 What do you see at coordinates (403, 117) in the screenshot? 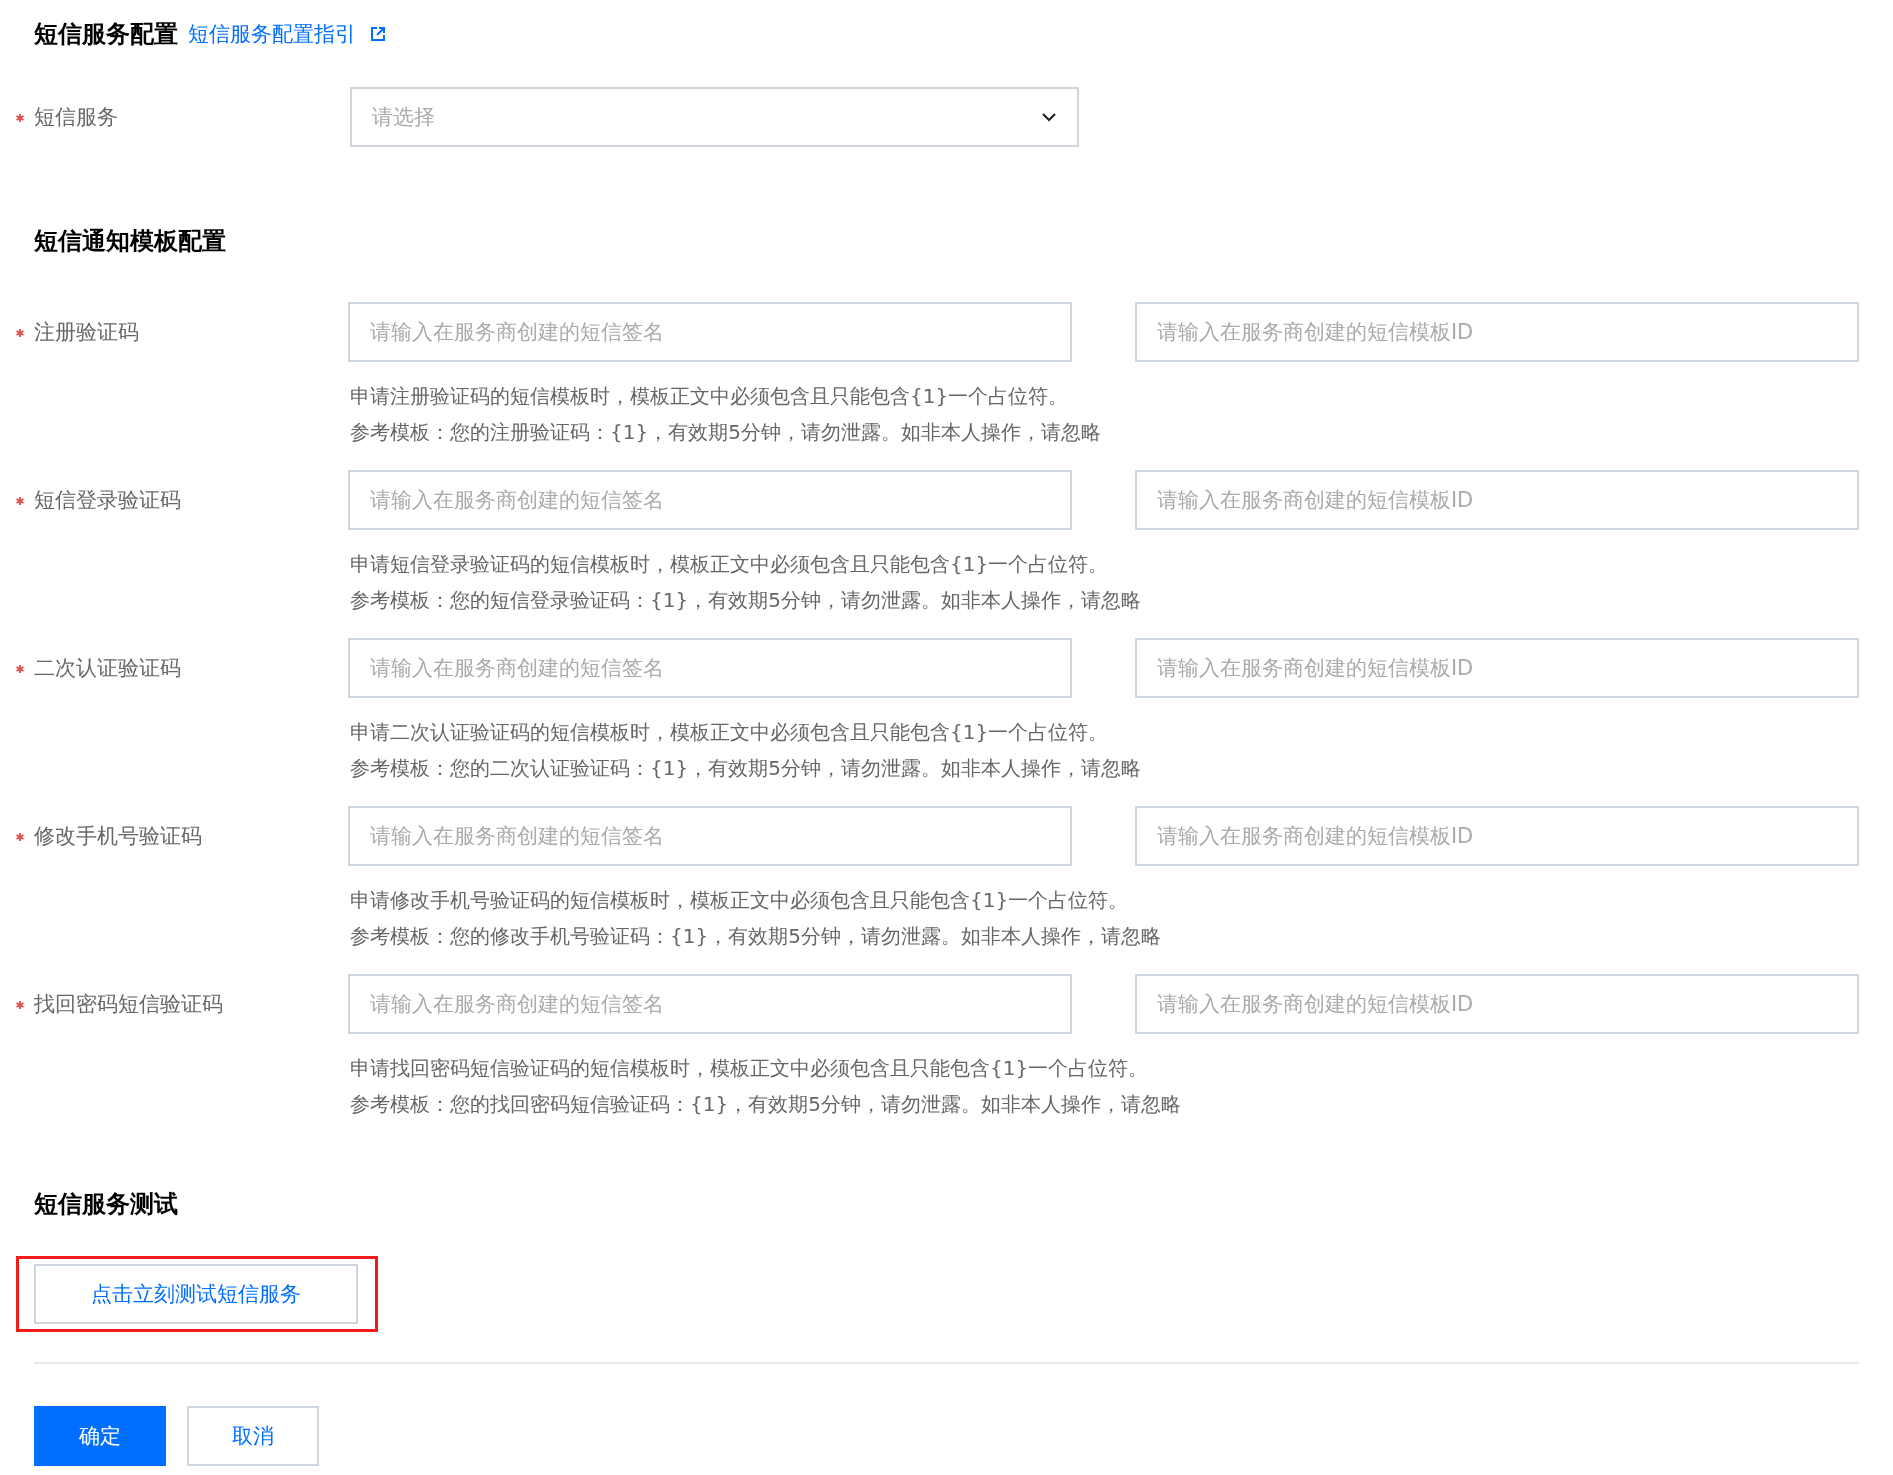
I see `select-placeholder: 请选择` at bounding box center [403, 117].